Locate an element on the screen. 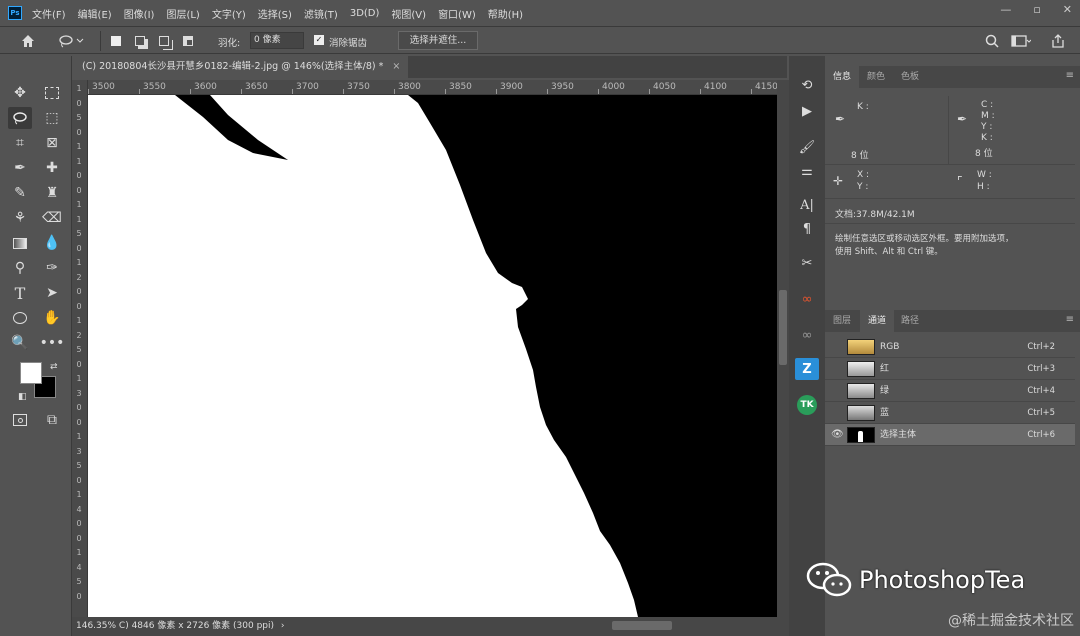 The height and width of the screenshot is (636, 1080). menu-help: 帮助(H) is located at coordinates (505, 13).